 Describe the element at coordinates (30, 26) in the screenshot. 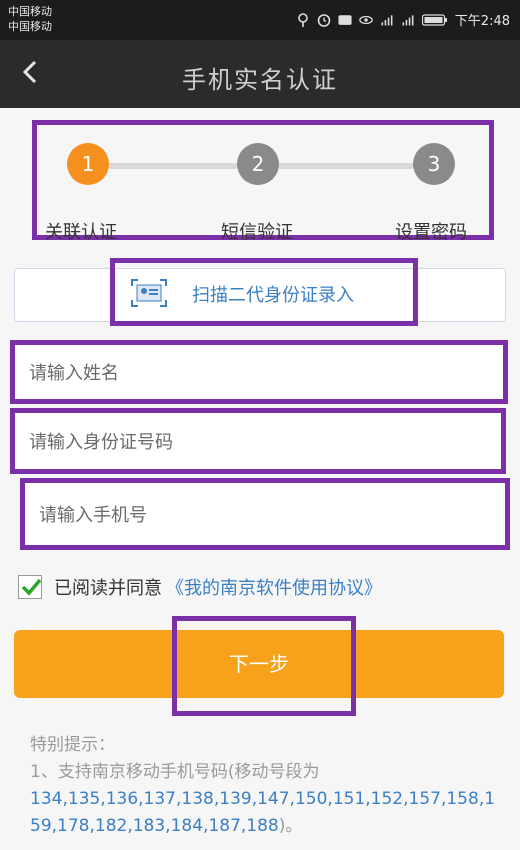

I see `carrier-2: 中国移动` at that location.